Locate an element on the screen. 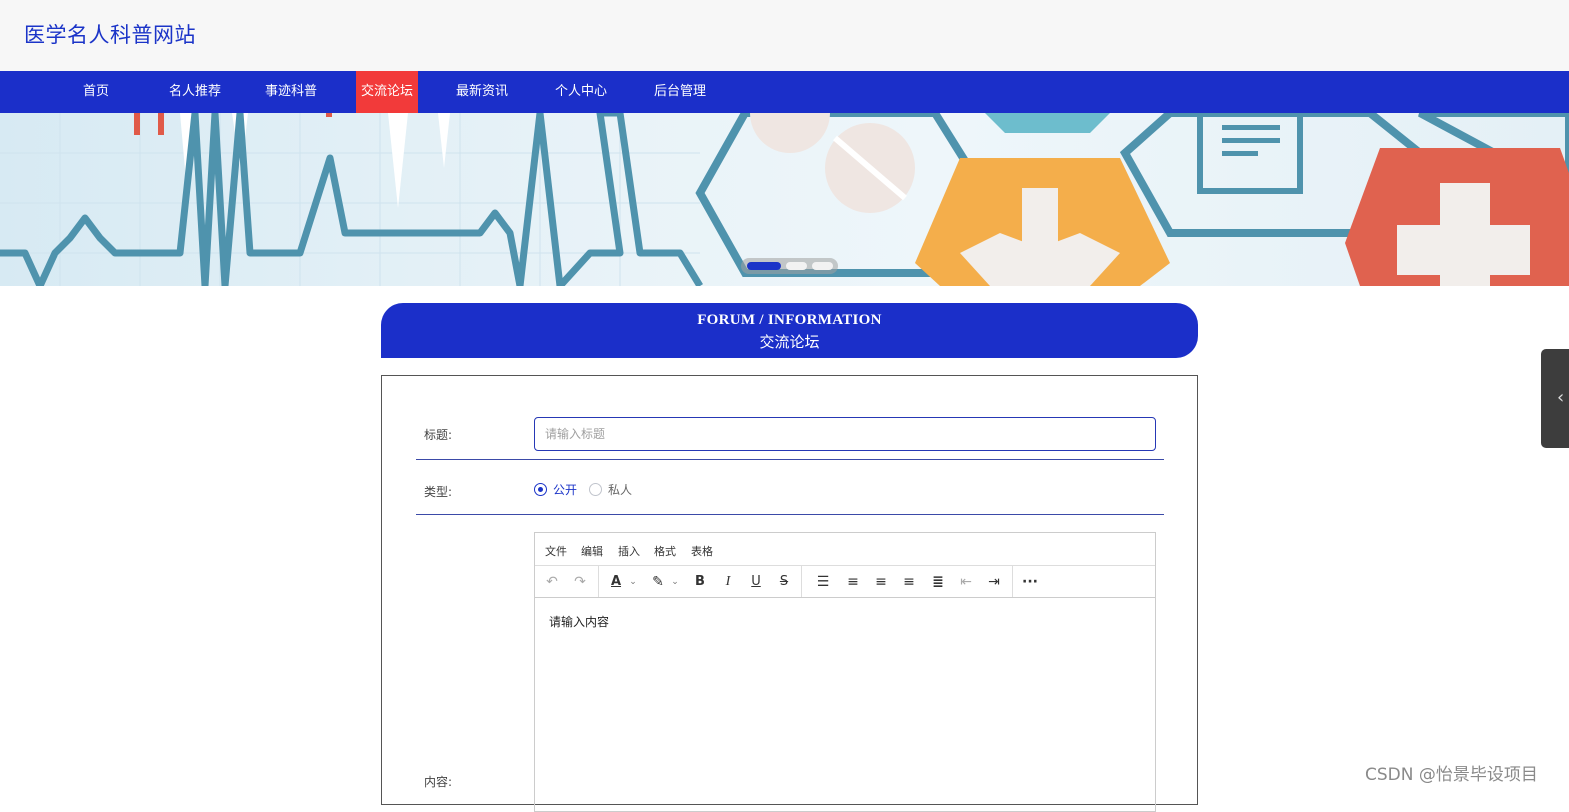  outdent-icon: ⇤ is located at coordinates (966, 582).